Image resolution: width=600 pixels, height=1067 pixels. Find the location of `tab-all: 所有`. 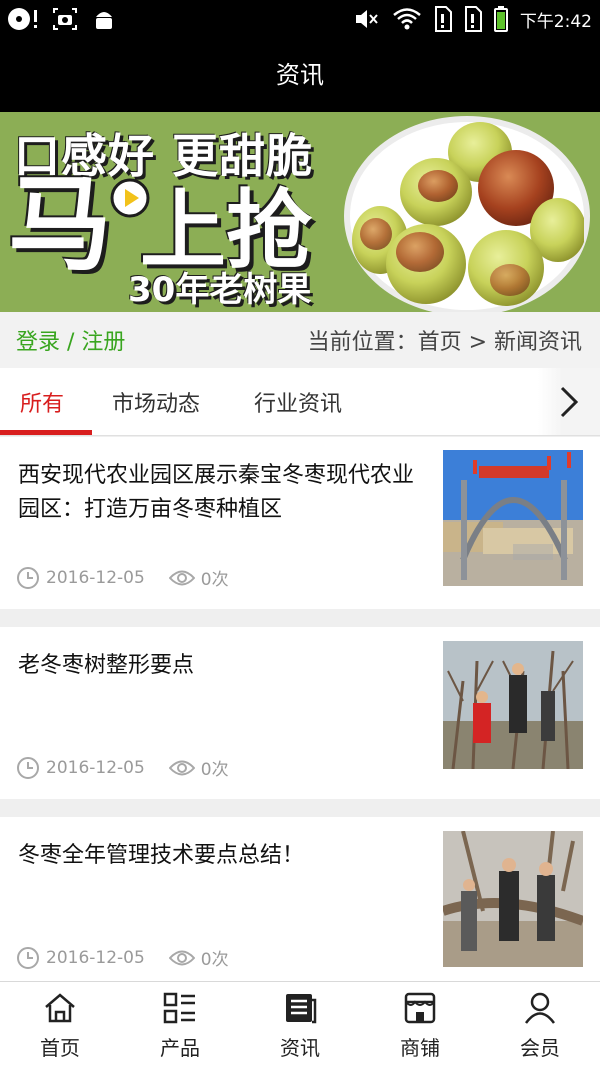

tab-all: 所有 is located at coordinates (42, 402).